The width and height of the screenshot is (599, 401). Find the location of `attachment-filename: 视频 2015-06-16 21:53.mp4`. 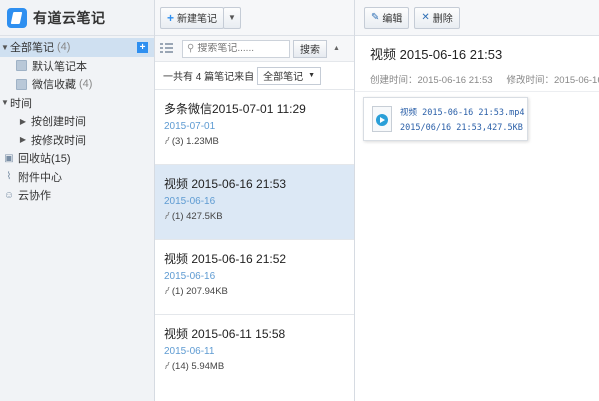

attachment-filename: 视频 2015-06-16 21:53.mp4 is located at coordinates (462, 112).